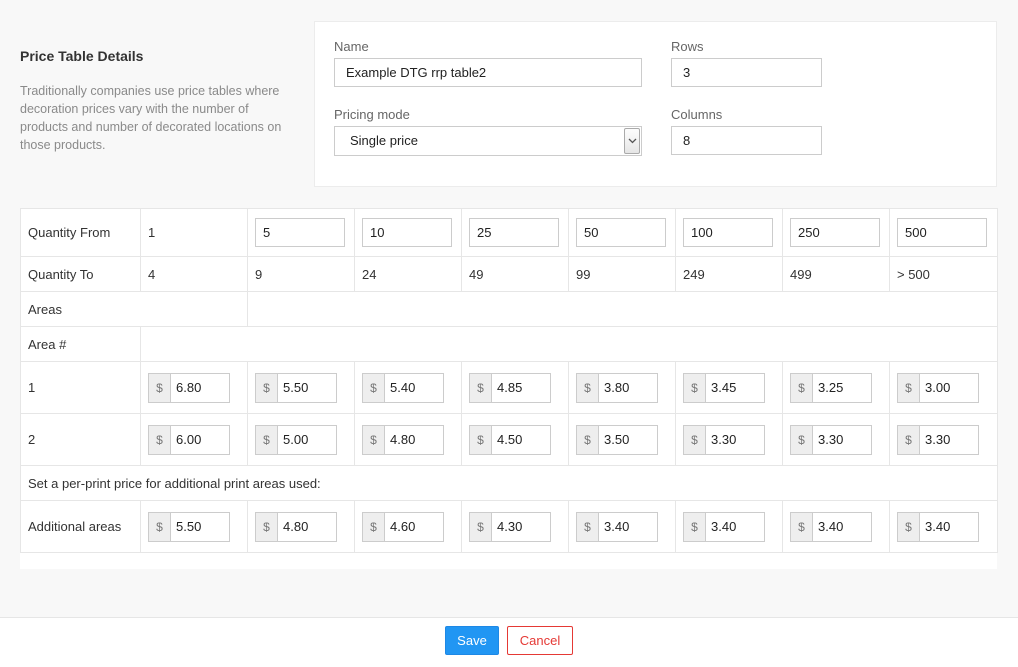 This screenshot has height=667, width=1018. I want to click on price-input: 5.40, so click(414, 387).